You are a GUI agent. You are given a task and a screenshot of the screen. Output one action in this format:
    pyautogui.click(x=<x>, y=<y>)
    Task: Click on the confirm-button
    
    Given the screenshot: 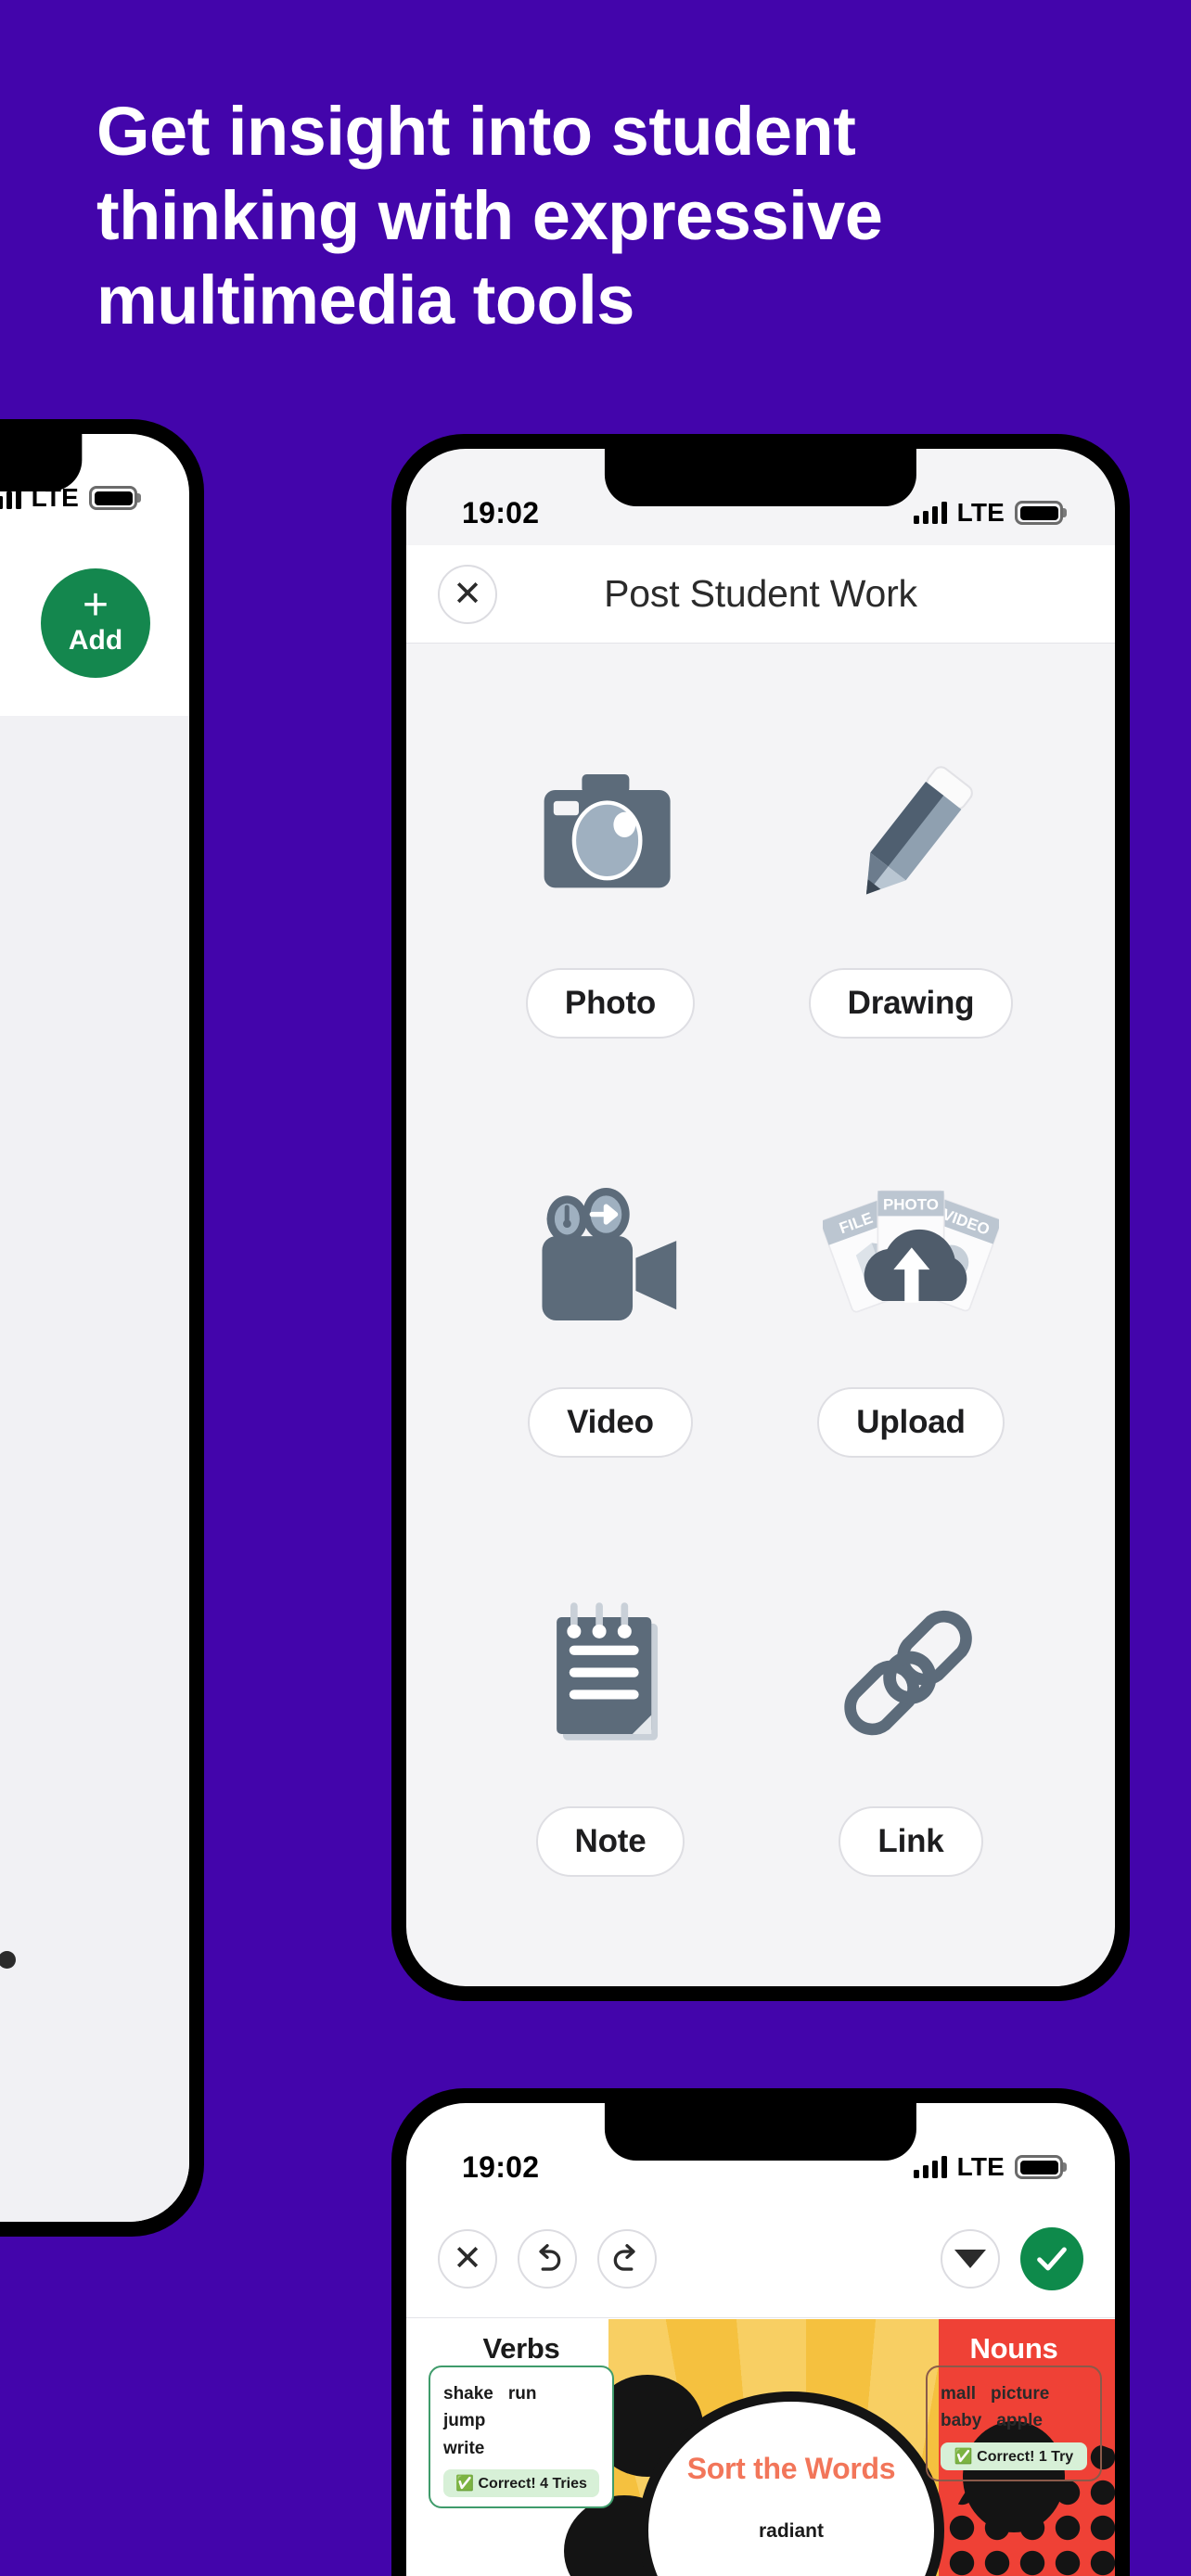 What is the action you would take?
    pyautogui.click(x=1051, y=2258)
    